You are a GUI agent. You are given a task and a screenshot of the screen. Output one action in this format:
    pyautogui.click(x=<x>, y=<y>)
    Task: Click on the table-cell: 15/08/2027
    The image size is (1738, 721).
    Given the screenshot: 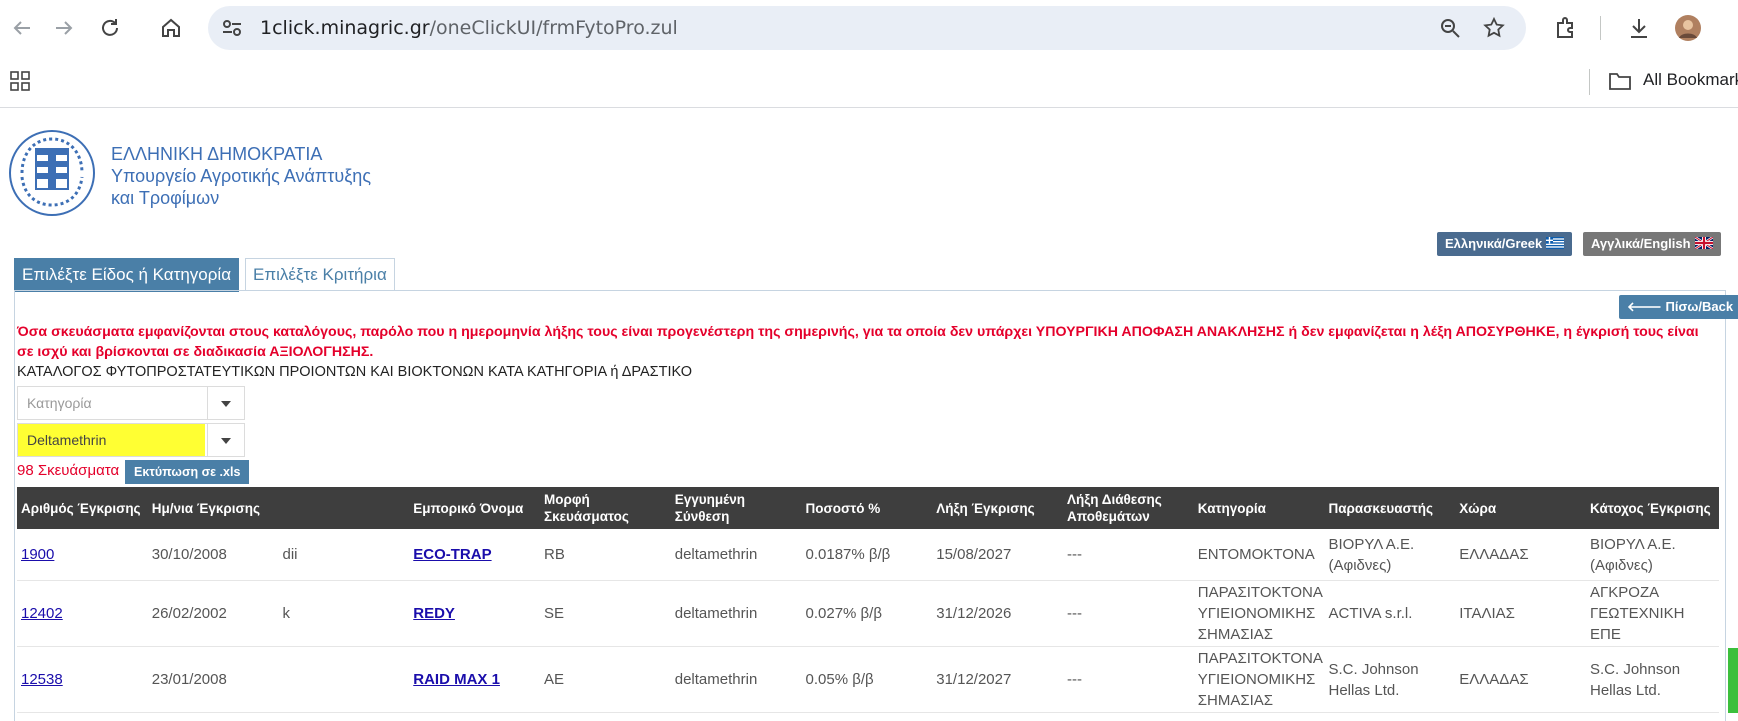 What is the action you would take?
    pyautogui.click(x=997, y=555)
    